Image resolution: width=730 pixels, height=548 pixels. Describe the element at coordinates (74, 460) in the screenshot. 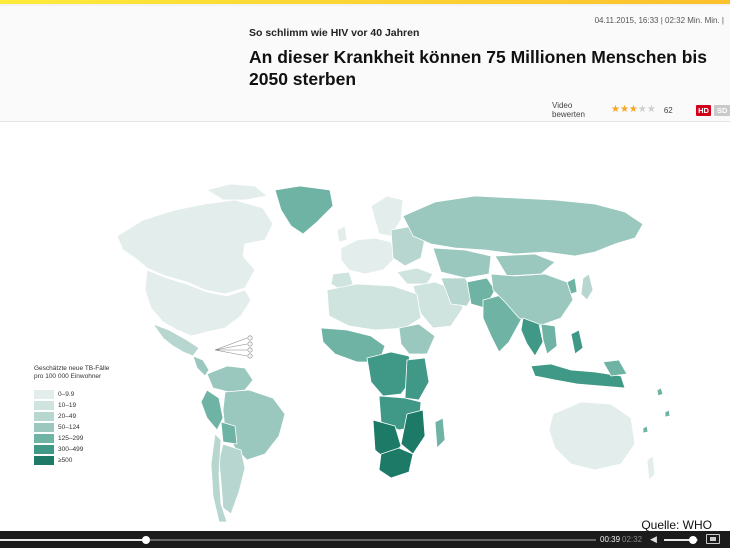

I see `legend-item: ≥500` at that location.